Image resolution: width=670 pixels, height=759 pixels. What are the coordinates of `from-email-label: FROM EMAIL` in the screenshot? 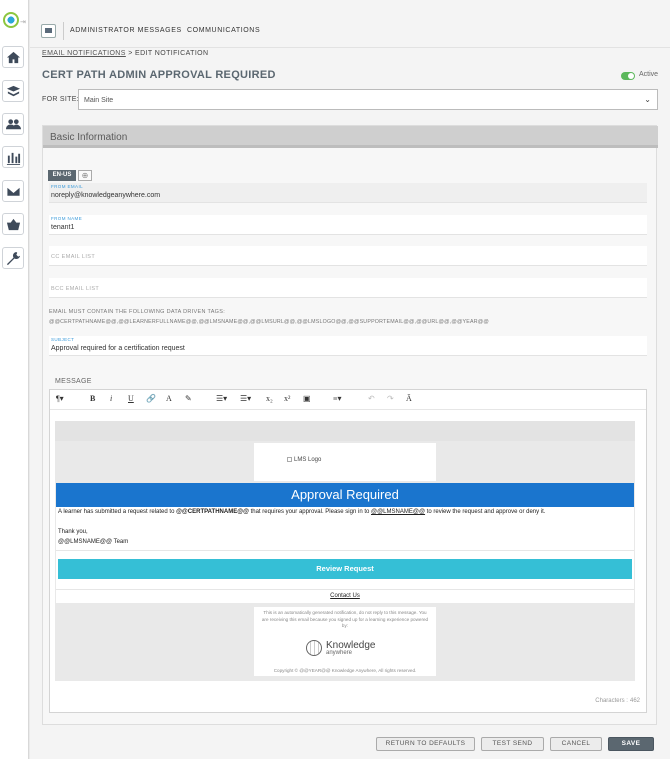 It's located at (67, 186).